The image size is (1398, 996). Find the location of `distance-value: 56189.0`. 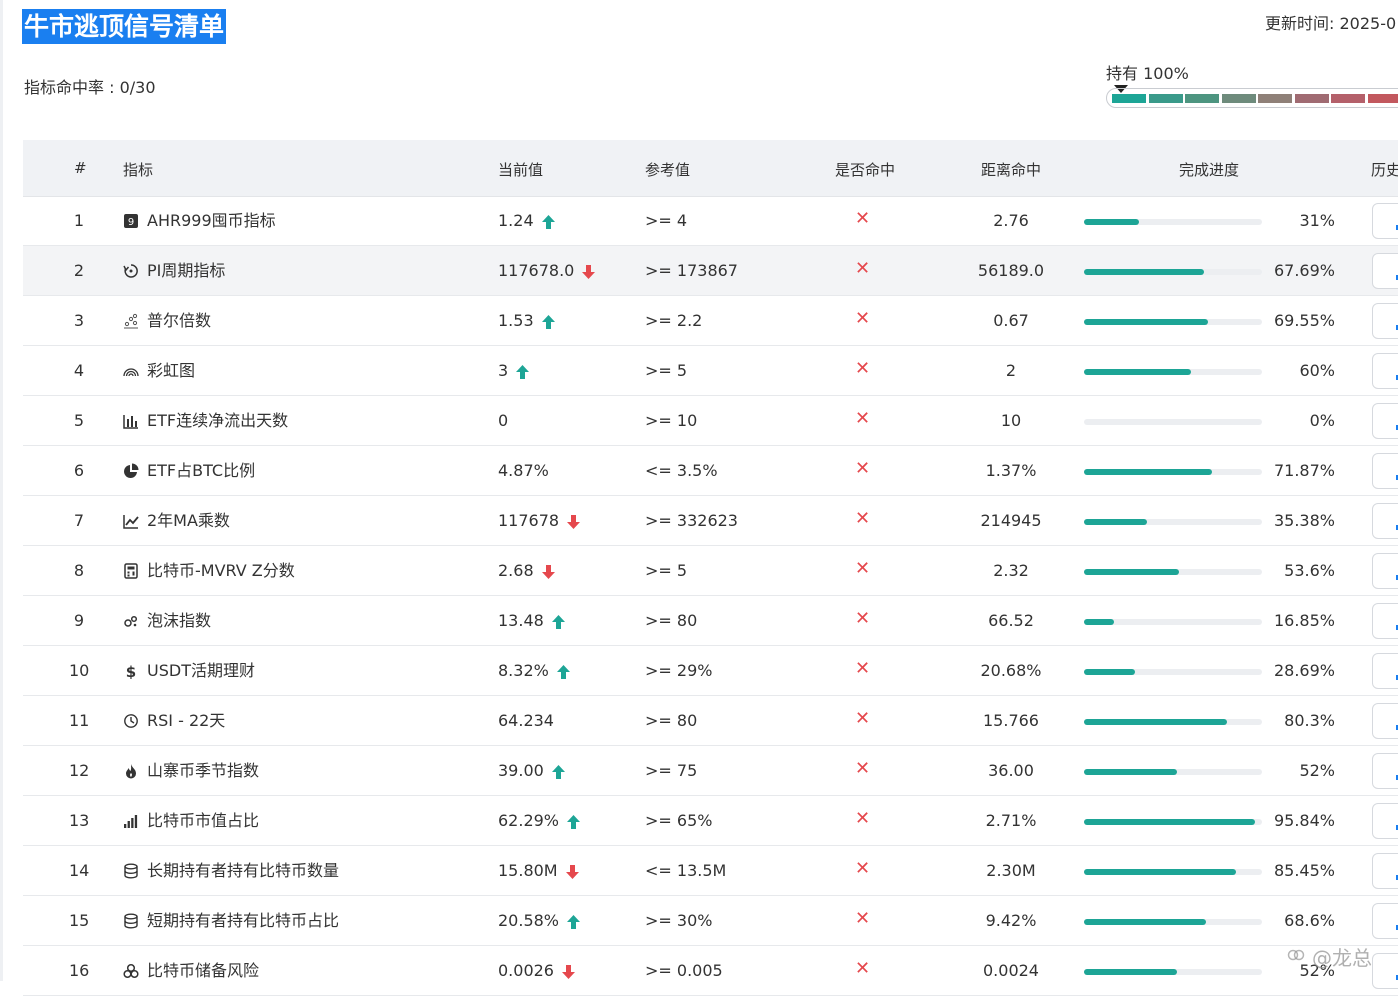

distance-value: 56189.0 is located at coordinates (1011, 271).